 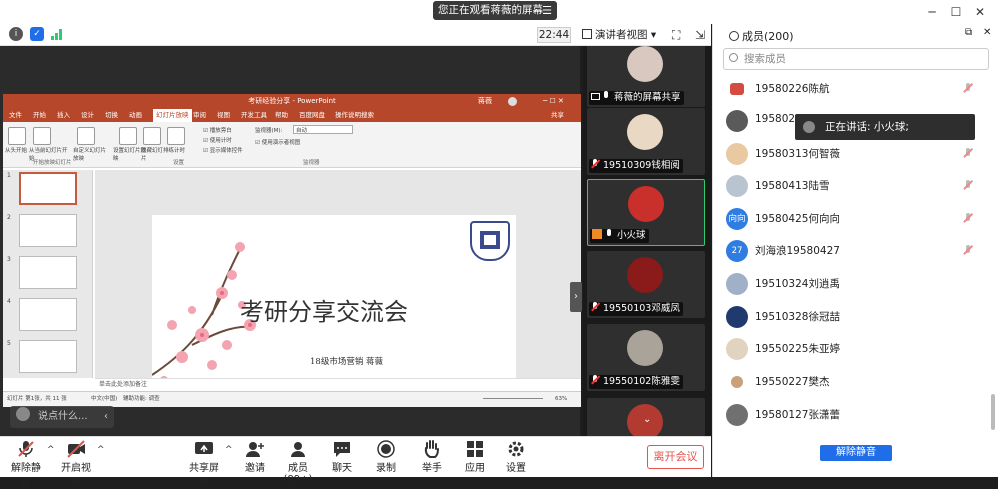 I want to click on video-tile: 19550102陈雅雯, so click(x=646, y=357).